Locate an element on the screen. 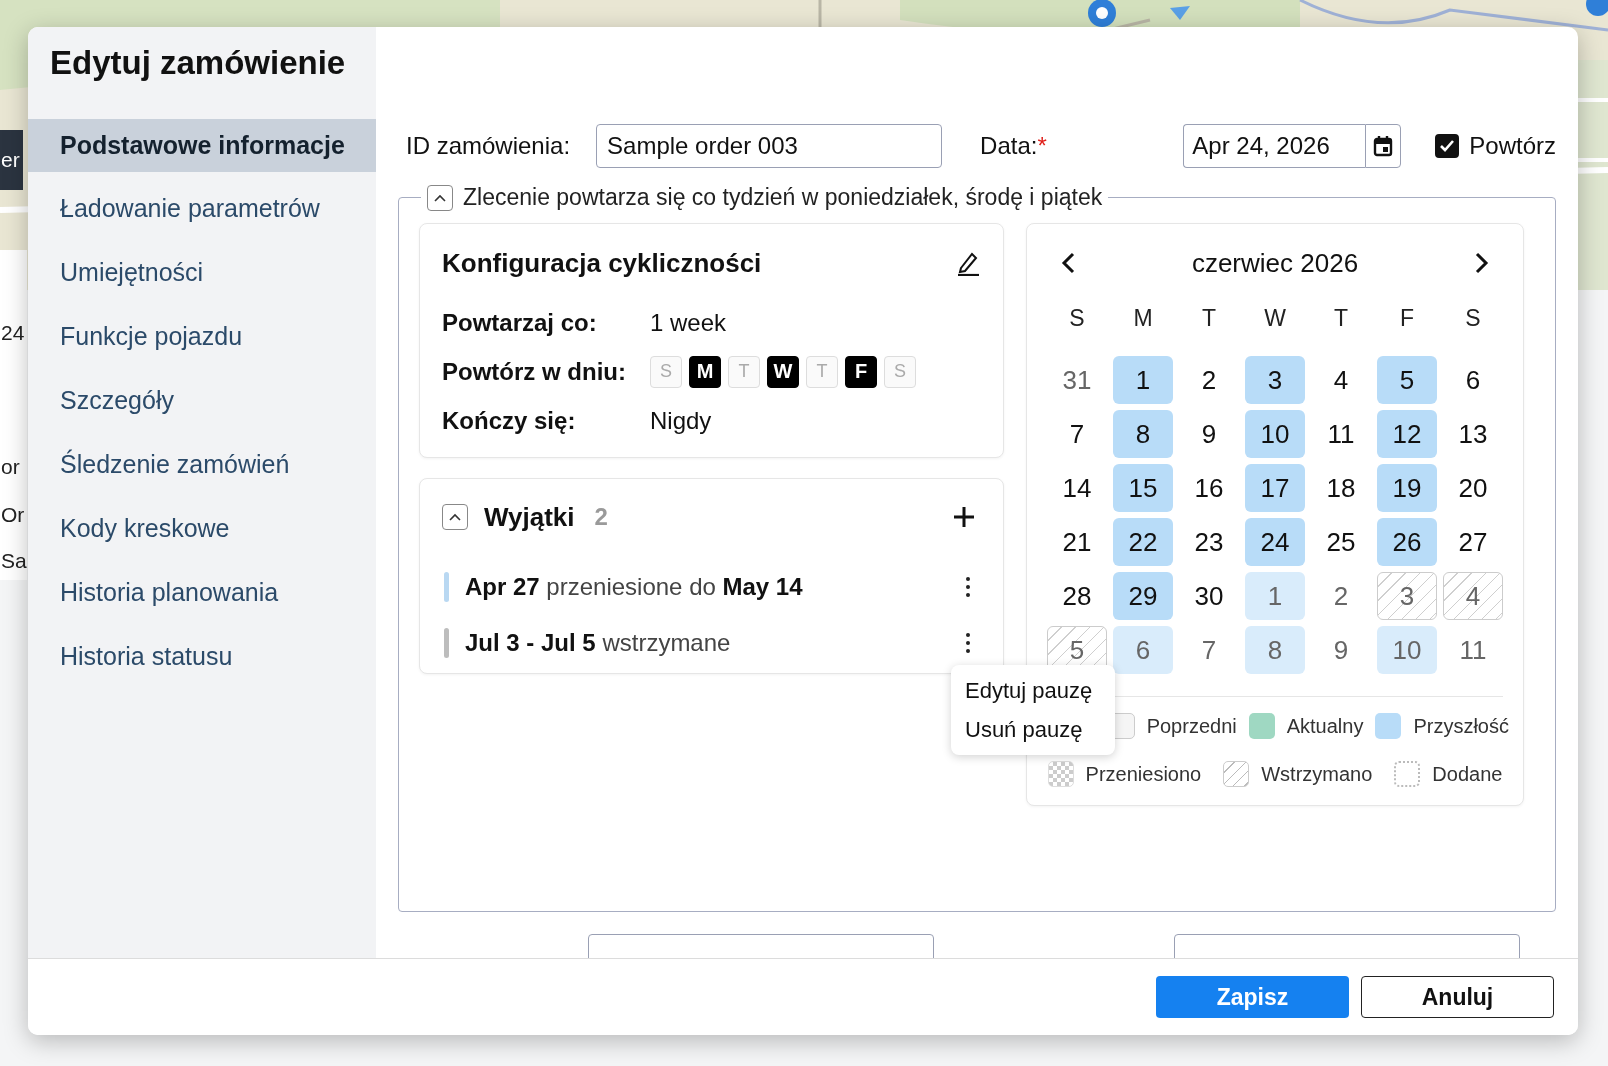 The width and height of the screenshot is (1608, 1066). calendar-day: 15 is located at coordinates (1143, 488).